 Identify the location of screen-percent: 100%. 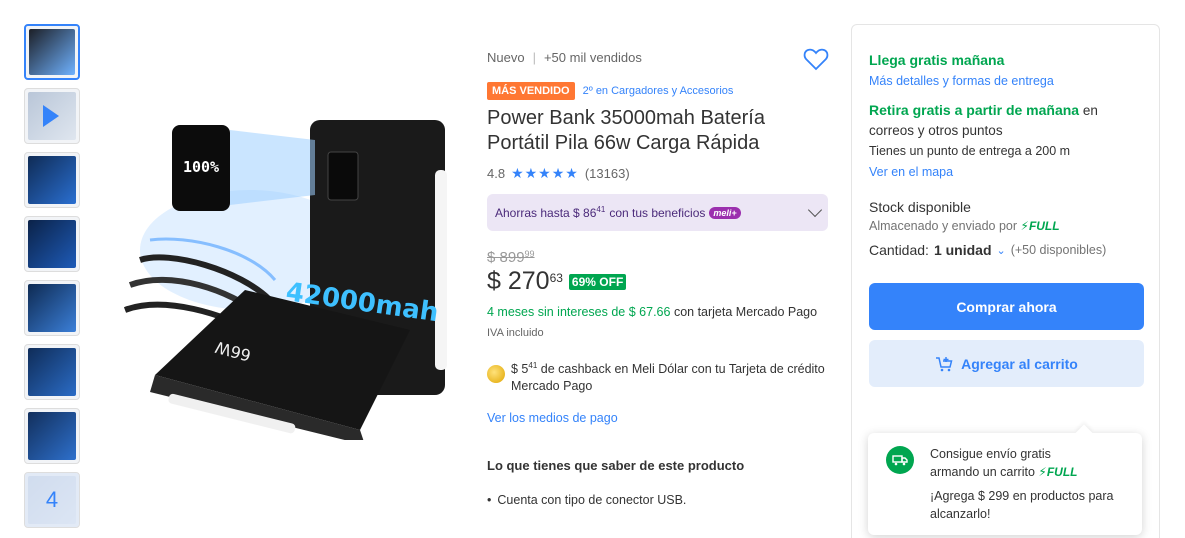
(201, 167).